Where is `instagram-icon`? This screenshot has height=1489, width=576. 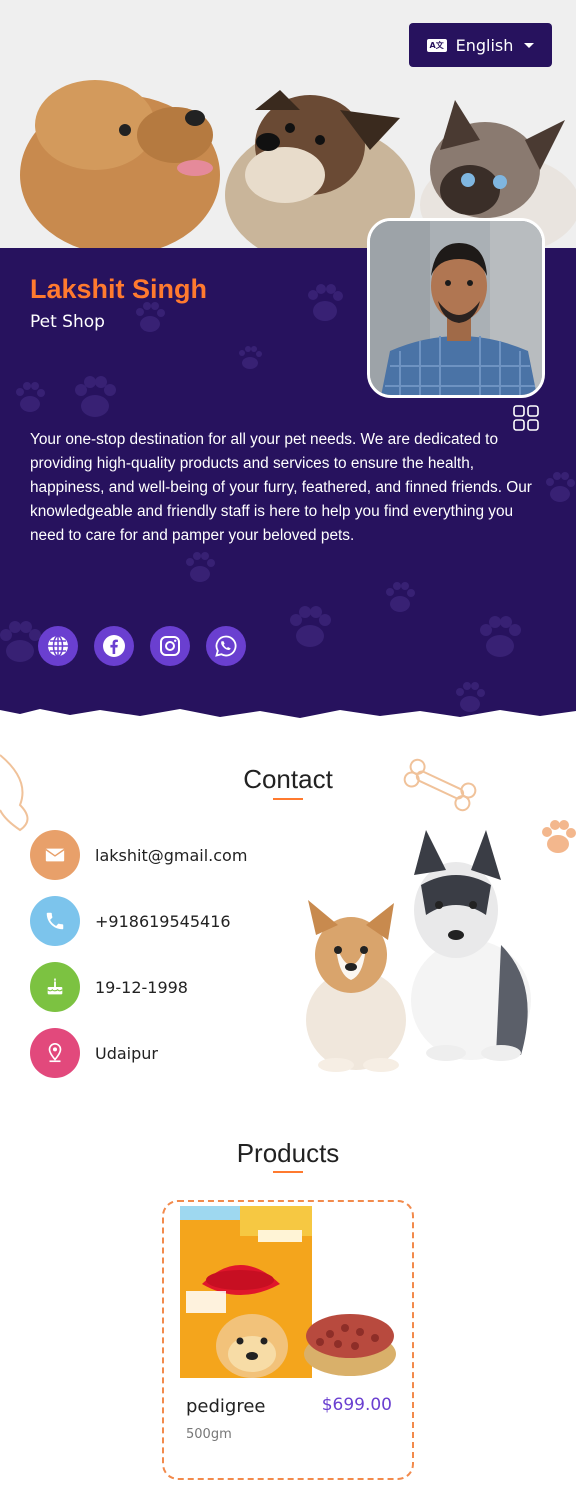 instagram-icon is located at coordinates (170, 646).